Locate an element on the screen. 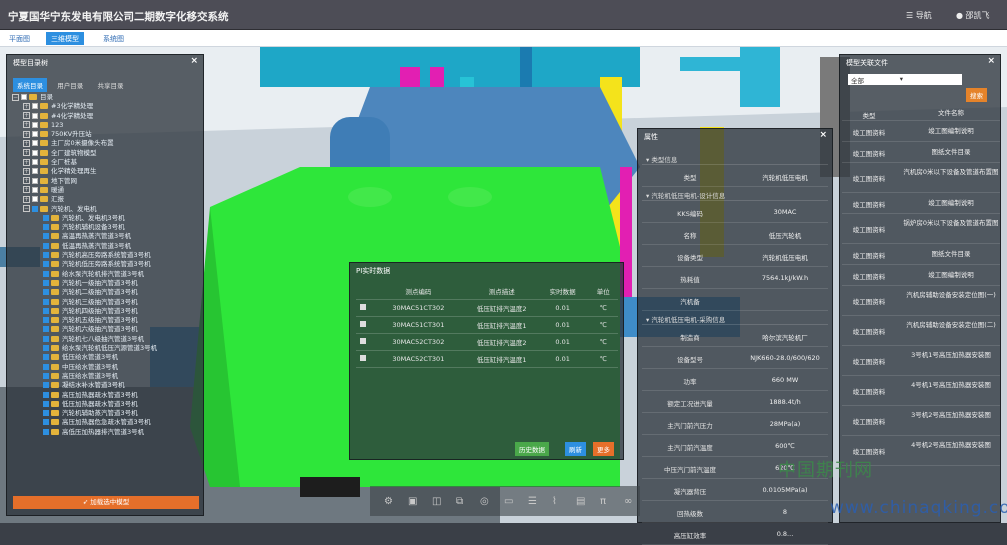 The height and width of the screenshot is (545, 1007). list-icon: ☰ is located at coordinates (532, 501).